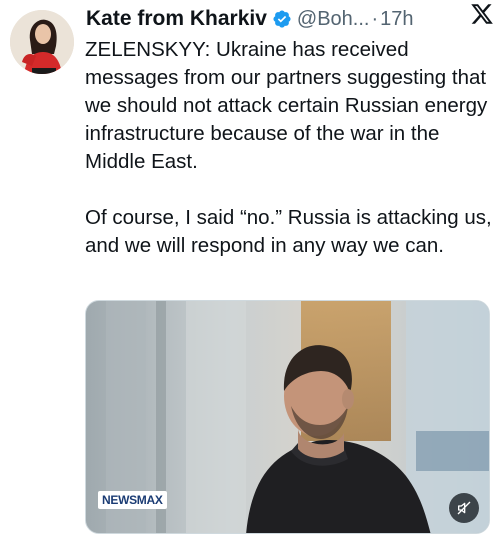 This screenshot has width=500, height=545. I want to click on muted-speaker-icon, so click(464, 508).